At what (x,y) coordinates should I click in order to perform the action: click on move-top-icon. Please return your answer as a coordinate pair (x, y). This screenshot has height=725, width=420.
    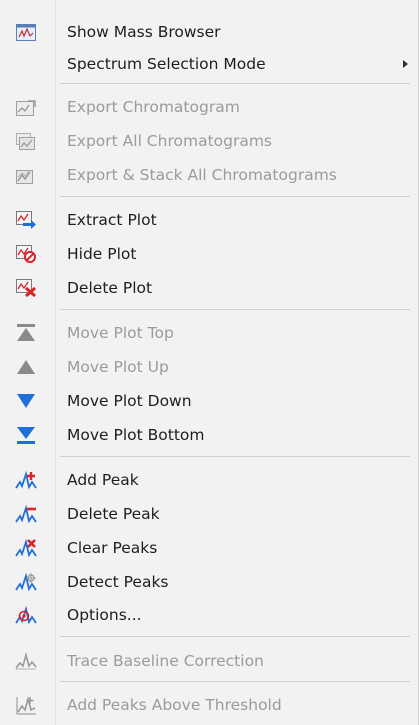
    Looking at the image, I should click on (26, 333).